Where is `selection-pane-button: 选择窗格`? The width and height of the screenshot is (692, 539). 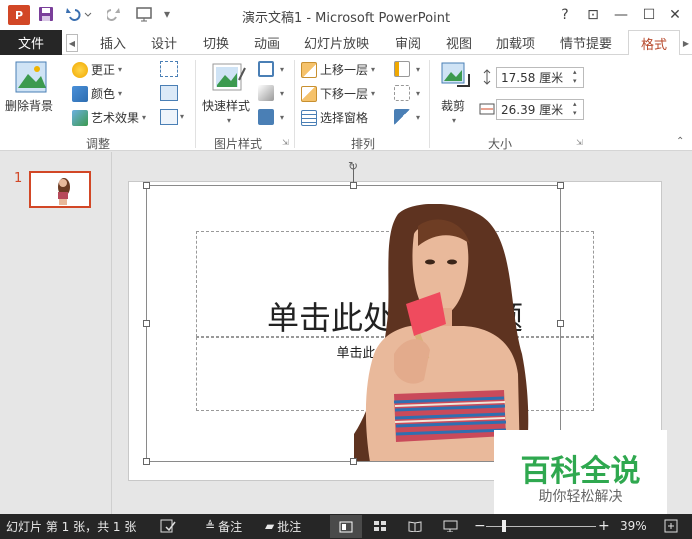 selection-pane-button: 选择窗格 is located at coordinates (334, 117).